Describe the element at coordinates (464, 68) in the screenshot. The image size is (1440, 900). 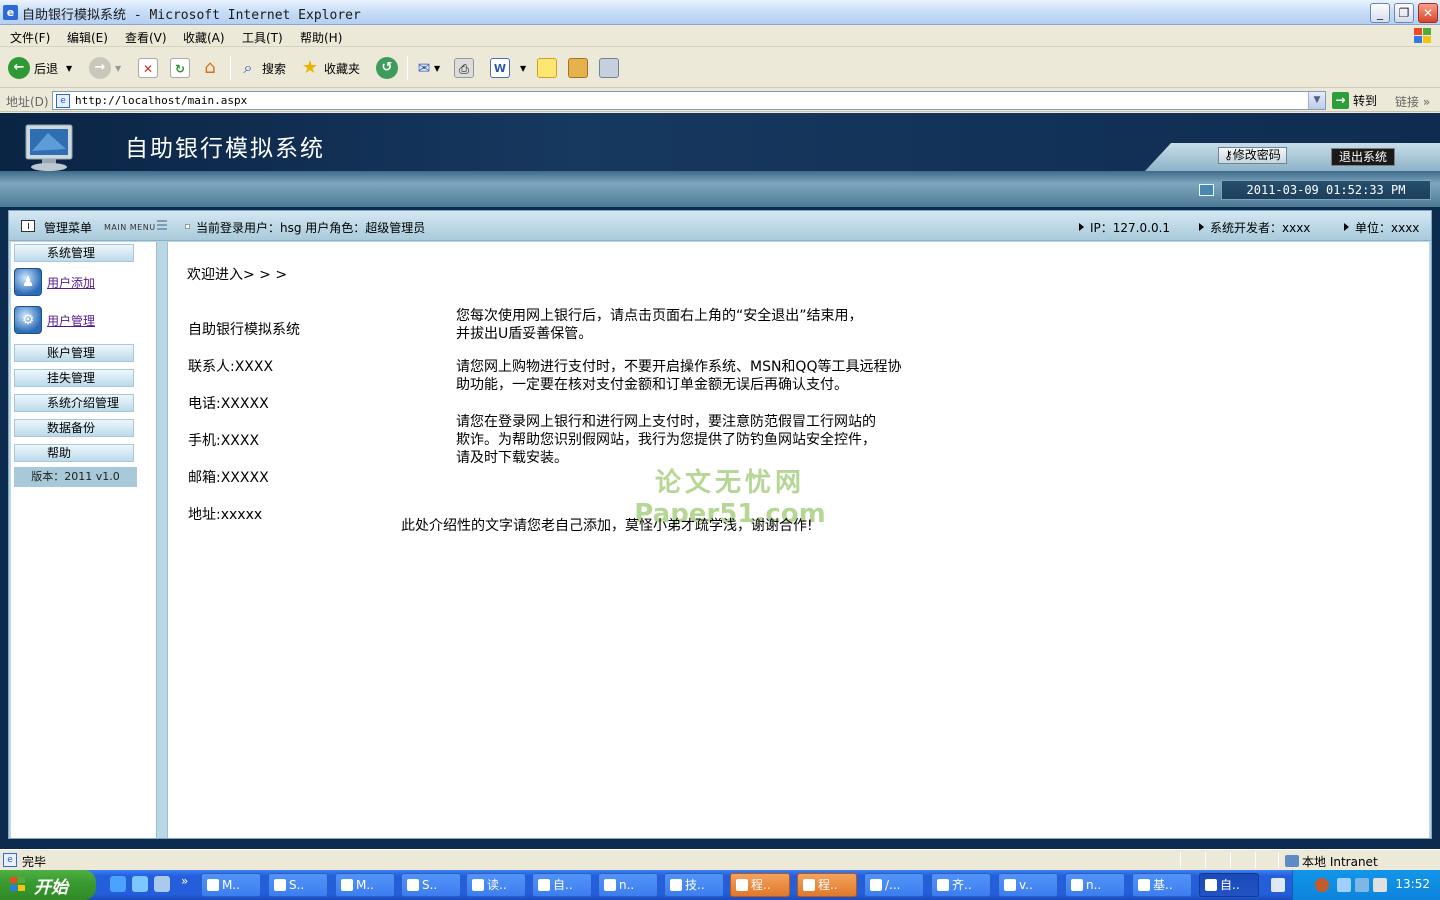
I see `print-button: ⎙` at that location.